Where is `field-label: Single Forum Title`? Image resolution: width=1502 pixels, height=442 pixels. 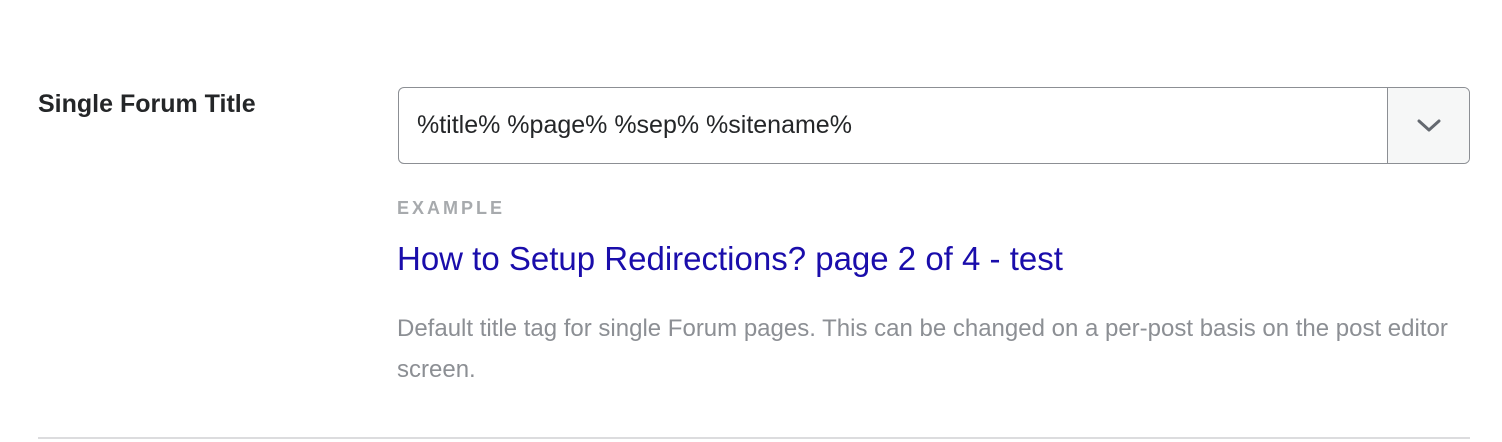
field-label: Single Forum Title is located at coordinates (147, 104).